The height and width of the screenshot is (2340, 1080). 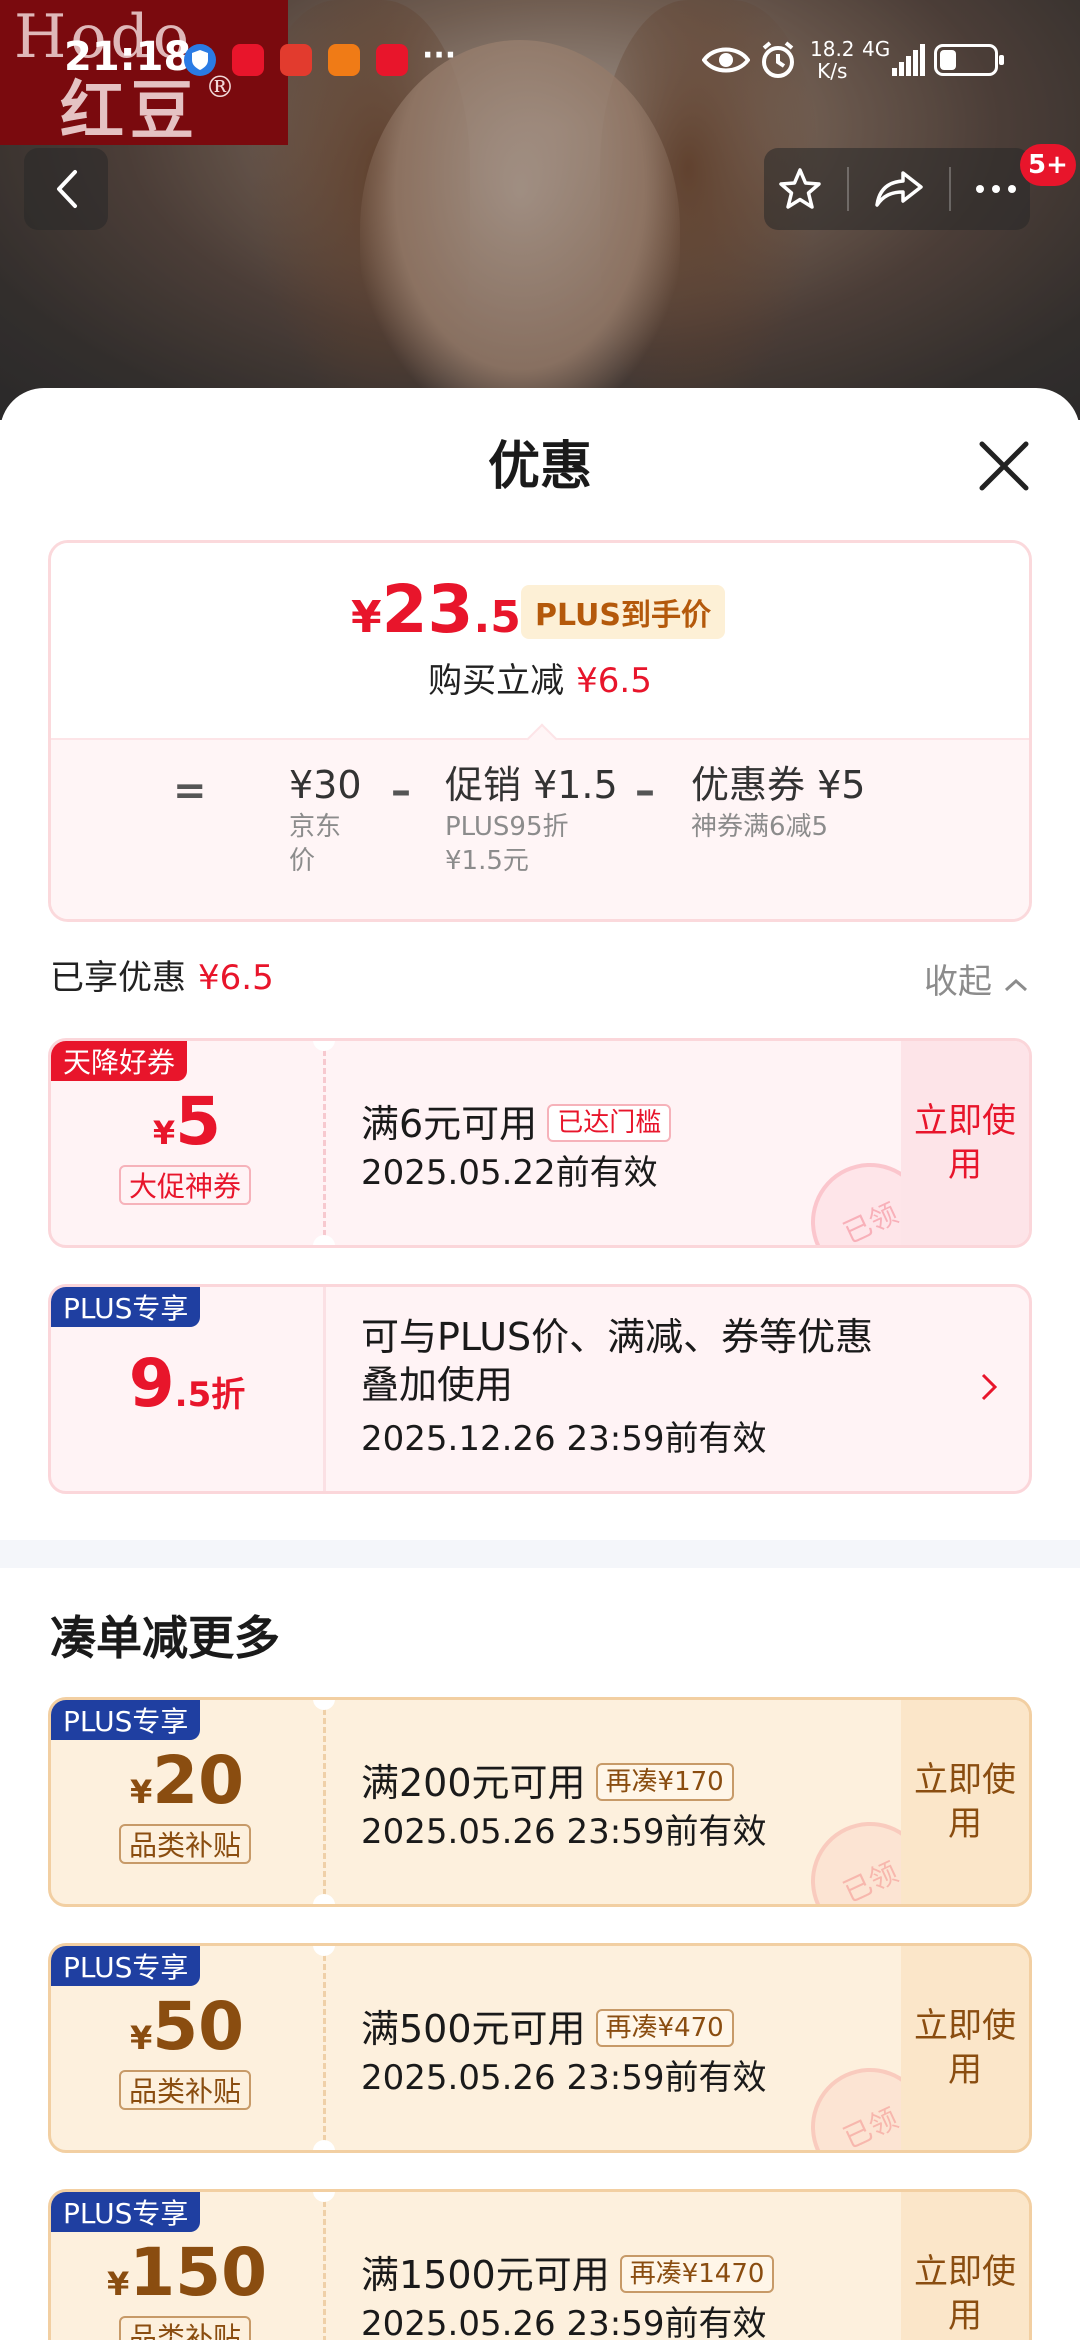 What do you see at coordinates (540, 60) in the screenshot?
I see `status-bar: 21:18 ··· 18.2 K/s 4G` at bounding box center [540, 60].